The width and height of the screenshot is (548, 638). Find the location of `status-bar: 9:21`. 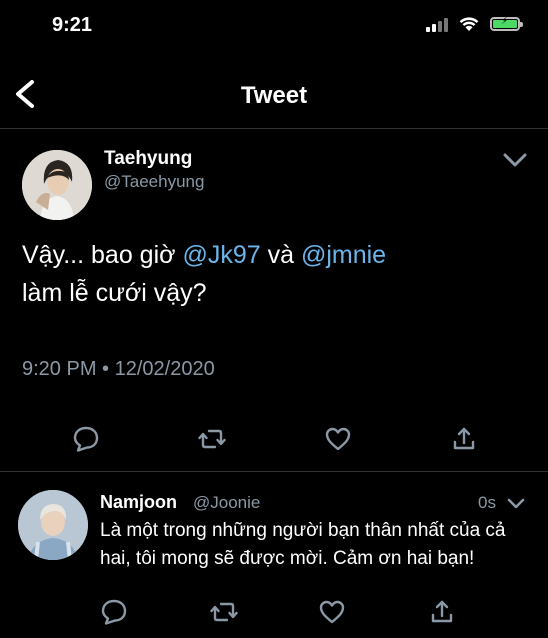

status-bar: 9:21 is located at coordinates (274, 28).